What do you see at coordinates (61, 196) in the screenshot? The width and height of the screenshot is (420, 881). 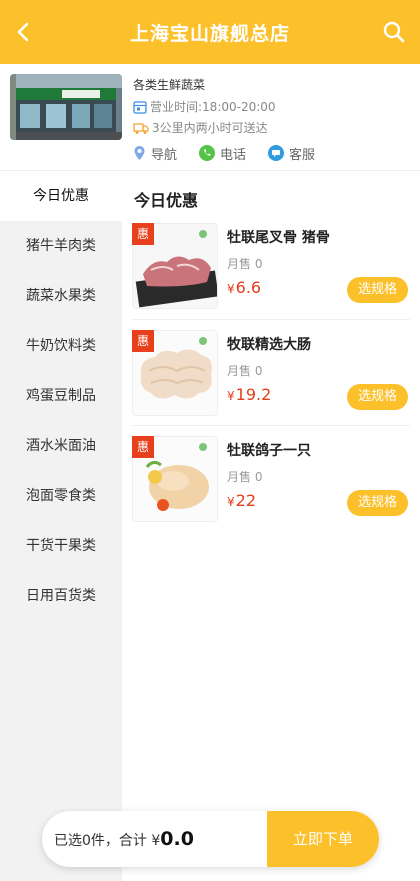 I see `sidebar-item-today-deals: 今日优惠` at bounding box center [61, 196].